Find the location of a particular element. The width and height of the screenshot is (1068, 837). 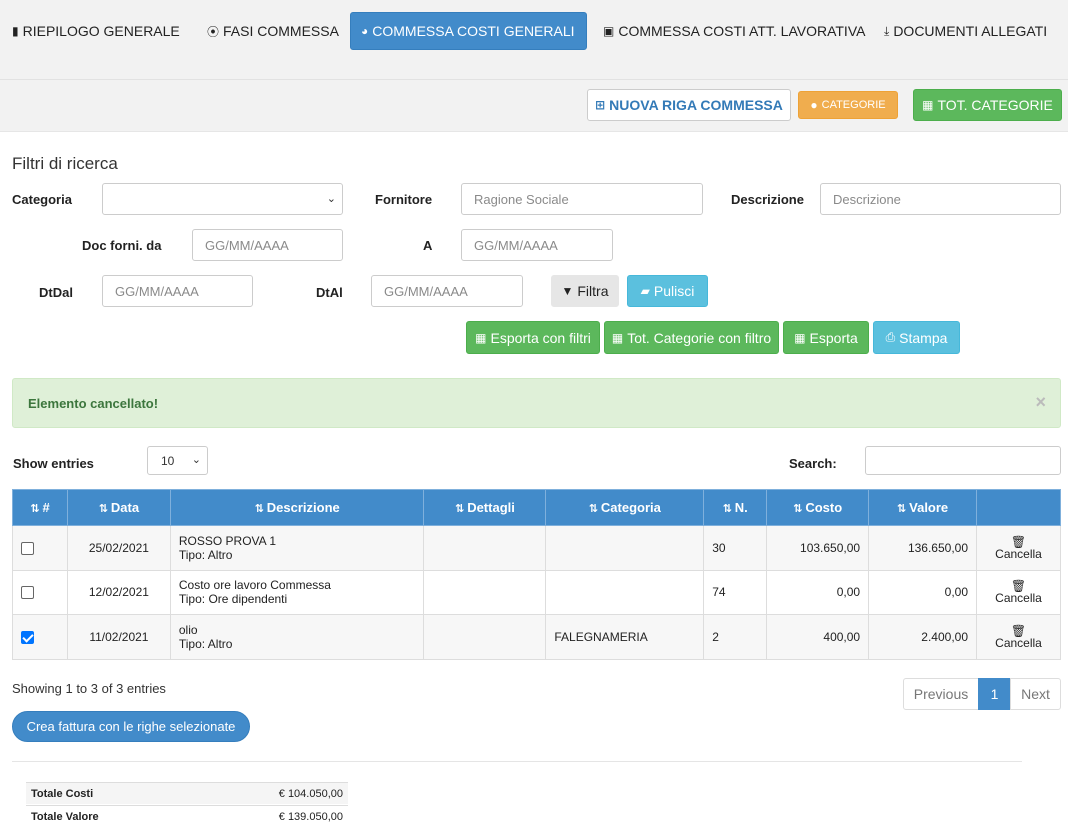

tab-riepilogo-generale: ▮ RIEPILOGO GENERALE is located at coordinates (96, 31).